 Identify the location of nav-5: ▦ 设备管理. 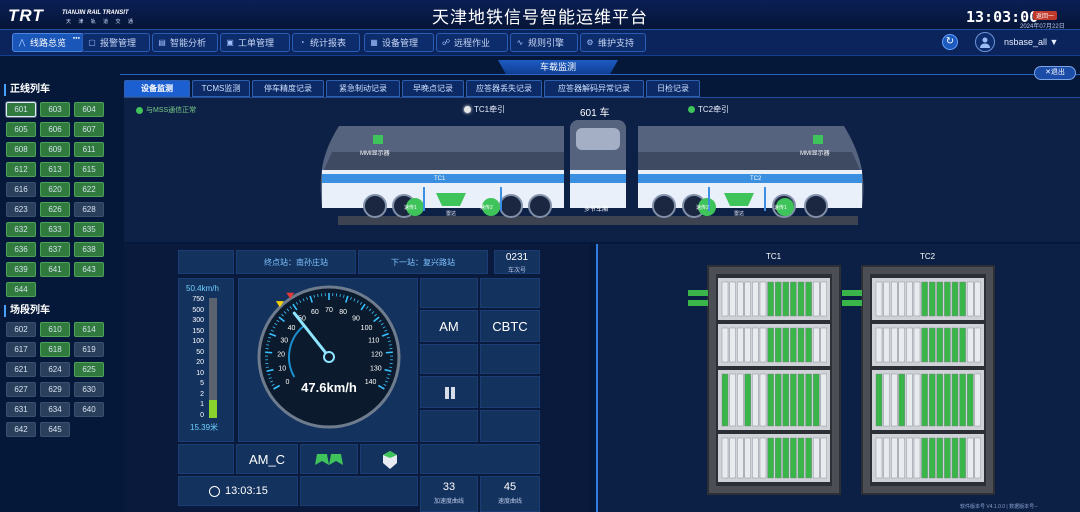
(399, 42).